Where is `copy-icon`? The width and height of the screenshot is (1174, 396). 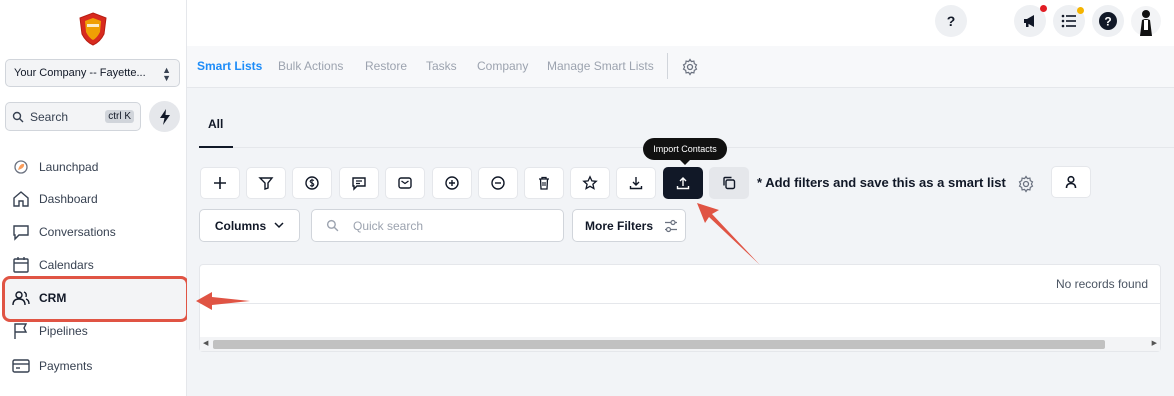 copy-icon is located at coordinates (729, 183).